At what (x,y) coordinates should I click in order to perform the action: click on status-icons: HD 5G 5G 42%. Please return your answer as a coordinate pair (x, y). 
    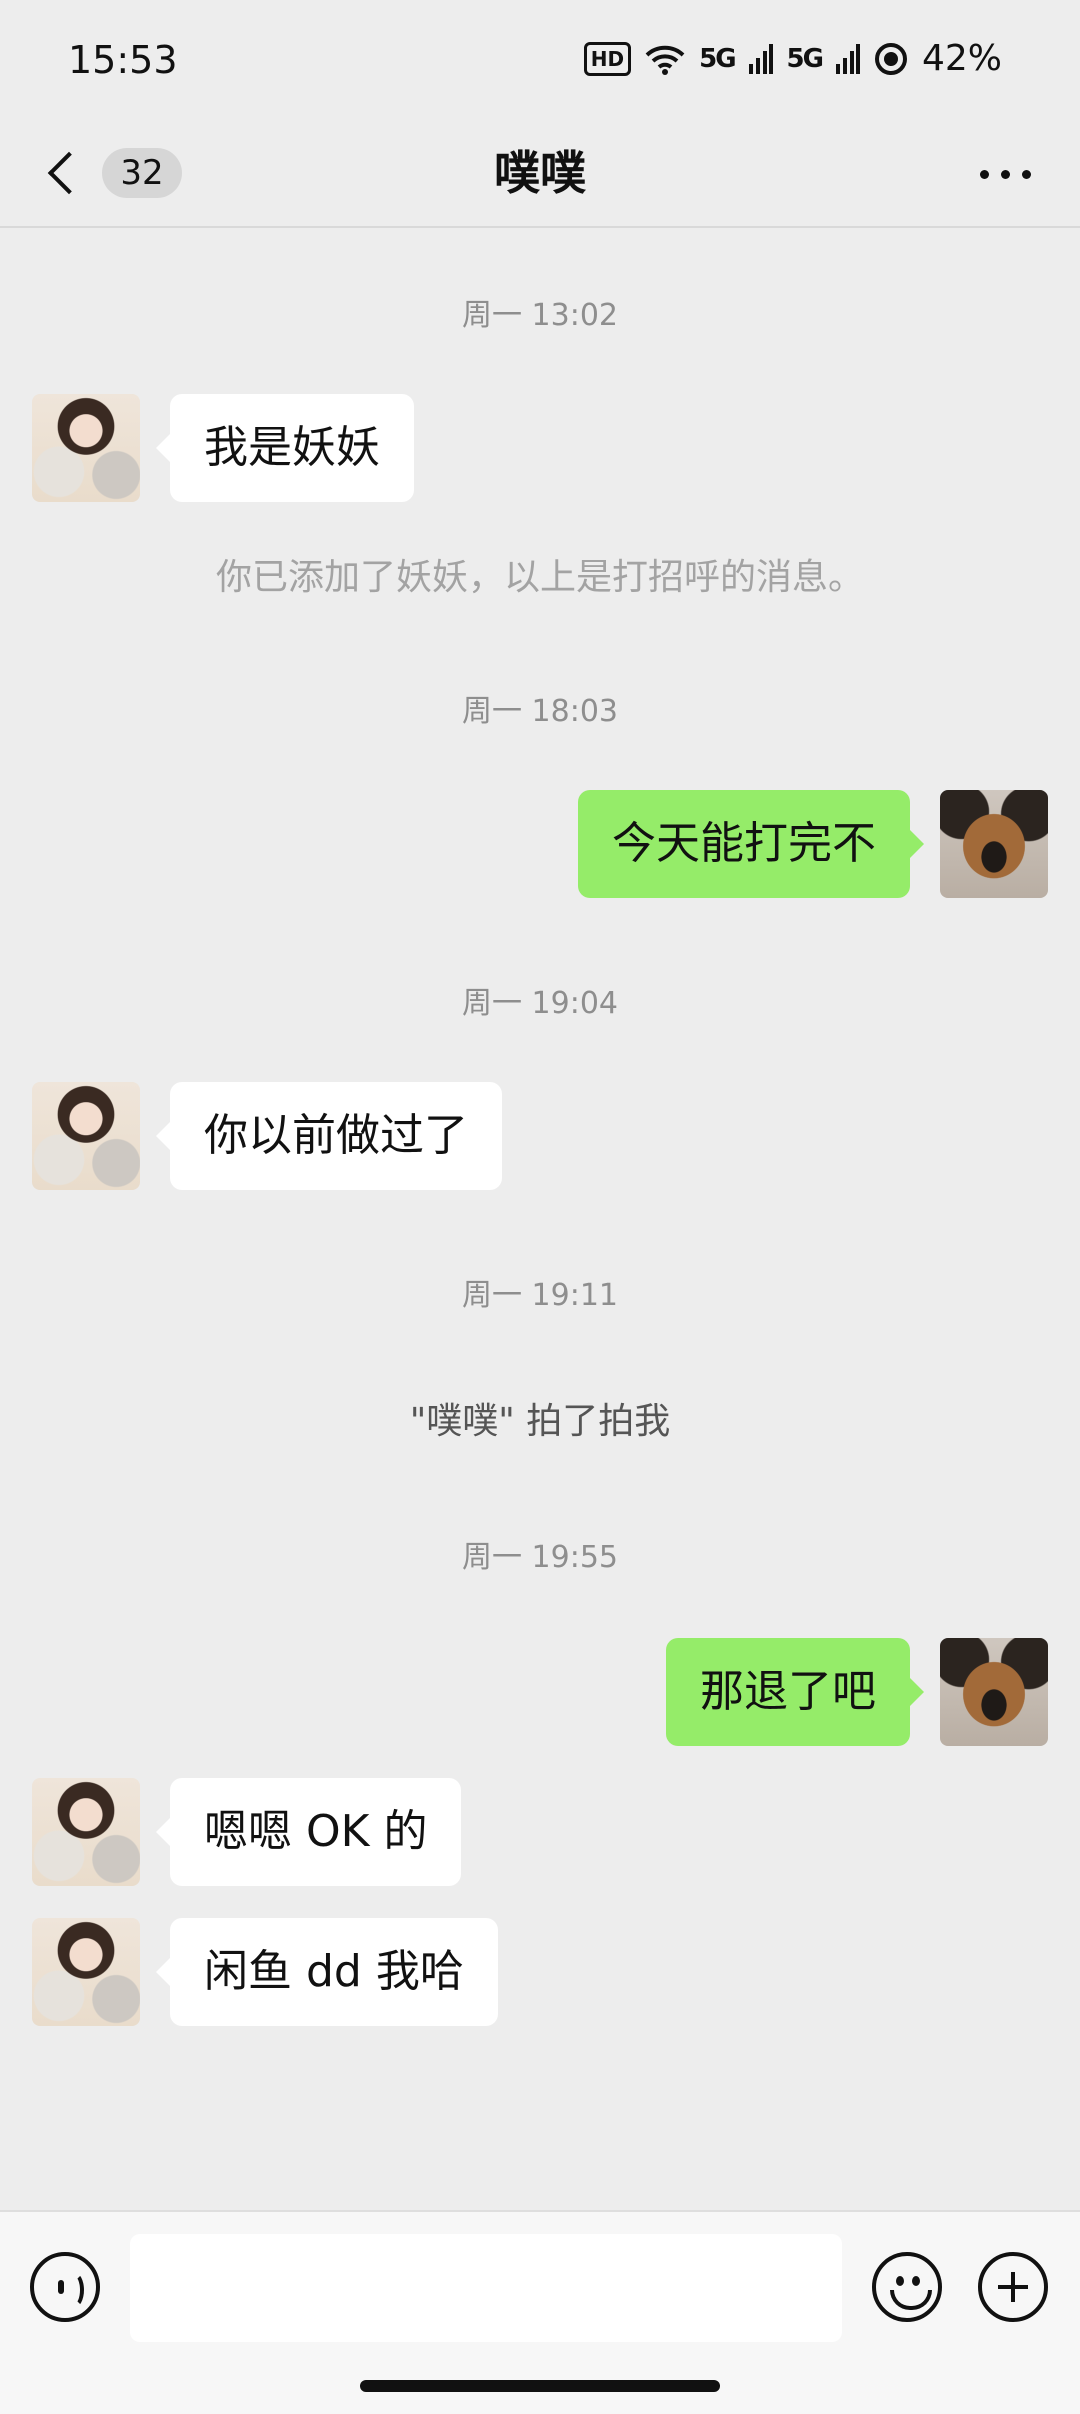
    Looking at the image, I should click on (792, 58).